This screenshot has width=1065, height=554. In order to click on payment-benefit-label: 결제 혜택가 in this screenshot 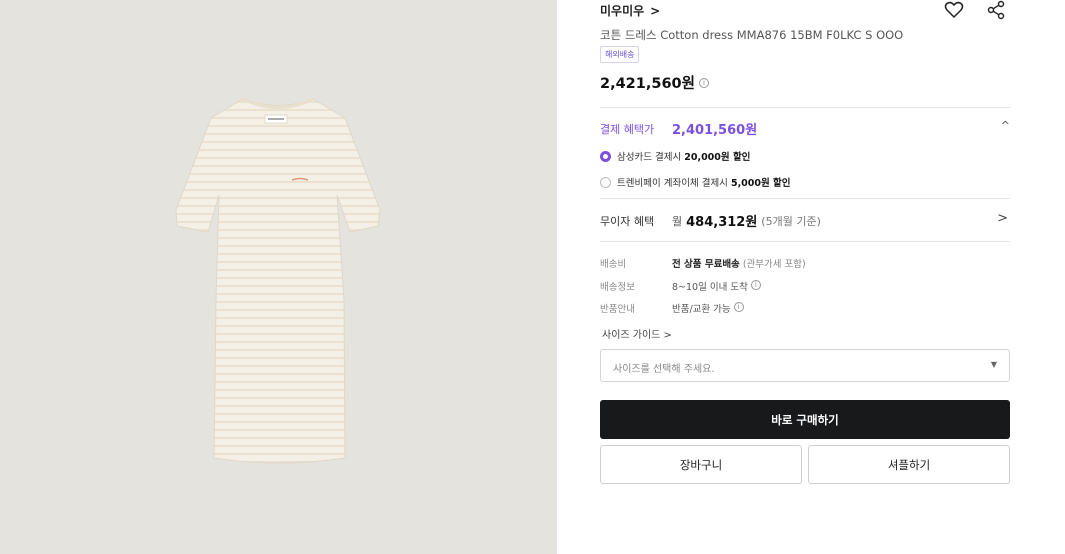, I will do `click(627, 129)`.